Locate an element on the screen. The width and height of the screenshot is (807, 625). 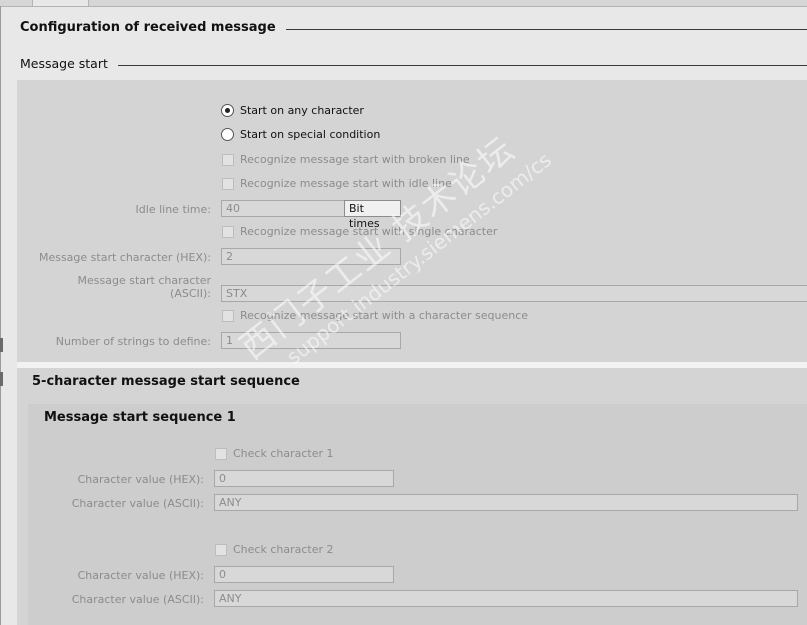
char1-ascii-label: Character value (ASCII): is located at coordinates (137, 503).